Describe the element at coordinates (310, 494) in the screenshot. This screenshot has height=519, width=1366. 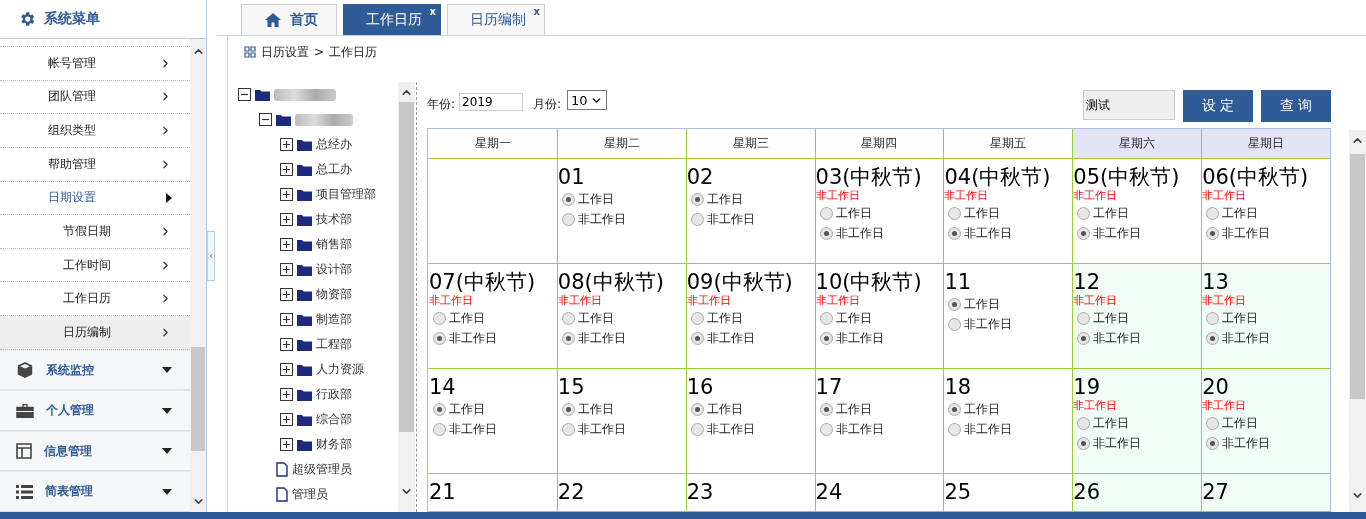
I see `tree-label: 管理员` at that location.